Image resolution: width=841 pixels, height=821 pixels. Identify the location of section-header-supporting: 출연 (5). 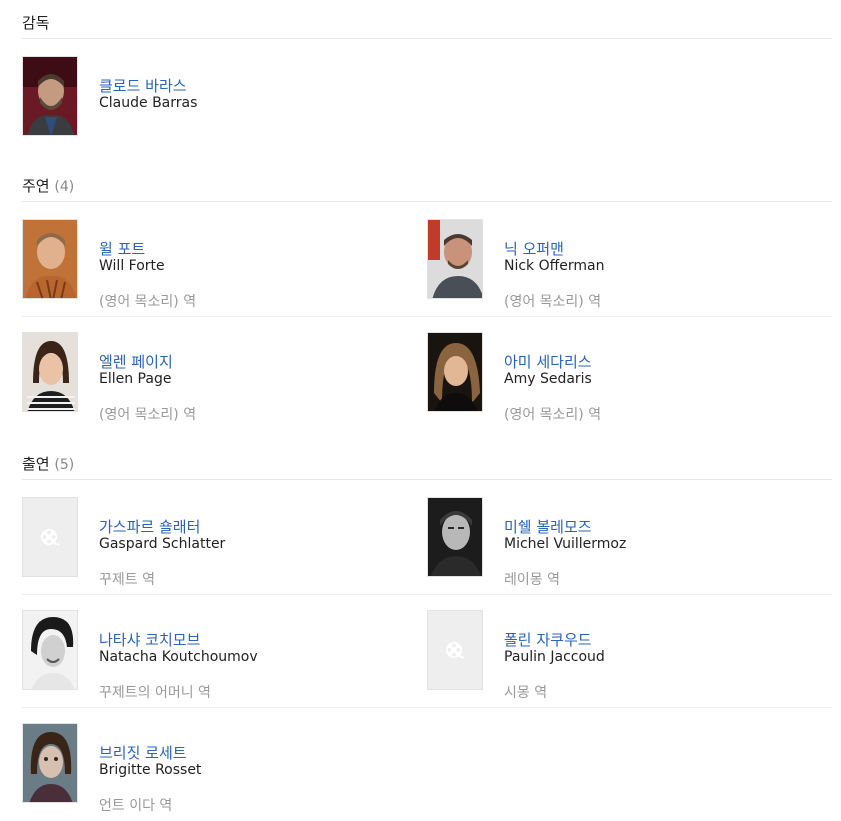
(427, 464).